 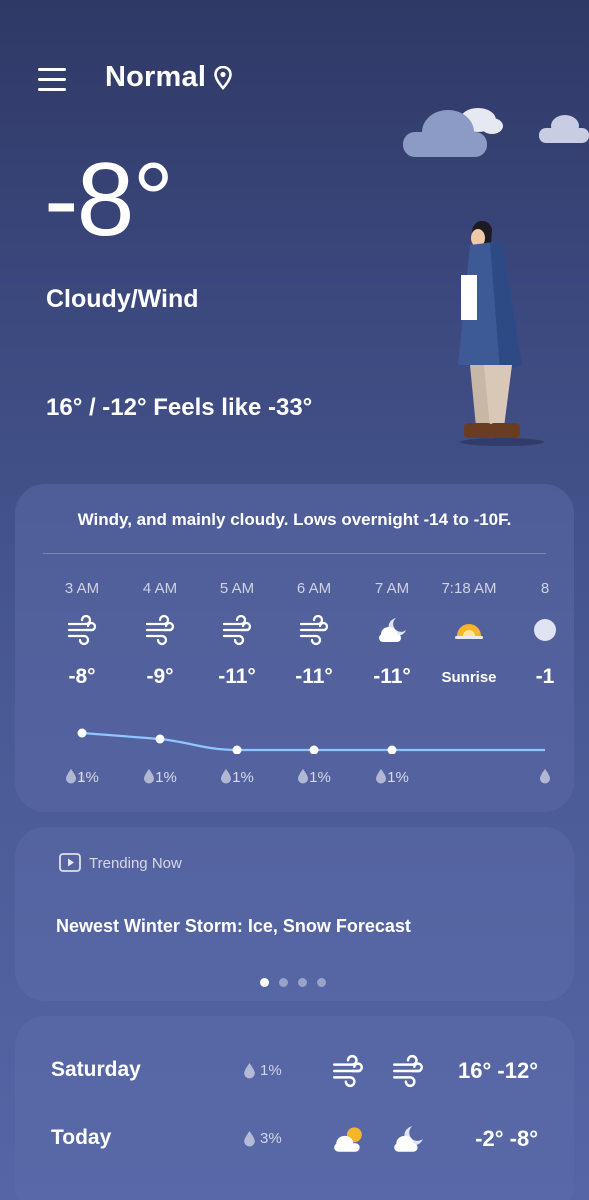 What do you see at coordinates (469, 588) in the screenshot?
I see `hour-time: 7:18 AM` at bounding box center [469, 588].